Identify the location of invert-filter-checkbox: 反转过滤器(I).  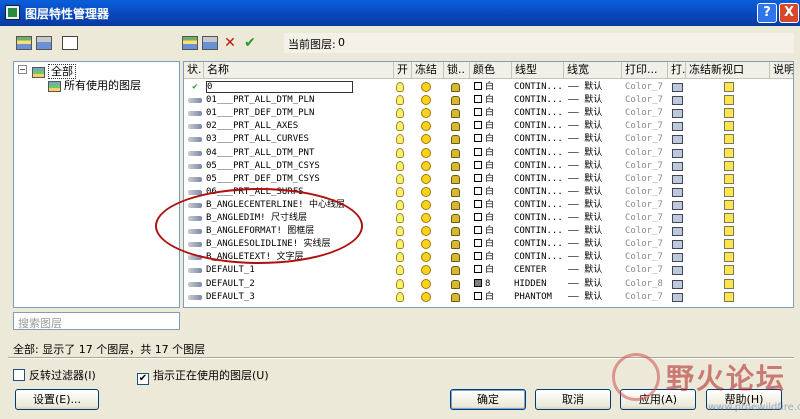
(54, 375).